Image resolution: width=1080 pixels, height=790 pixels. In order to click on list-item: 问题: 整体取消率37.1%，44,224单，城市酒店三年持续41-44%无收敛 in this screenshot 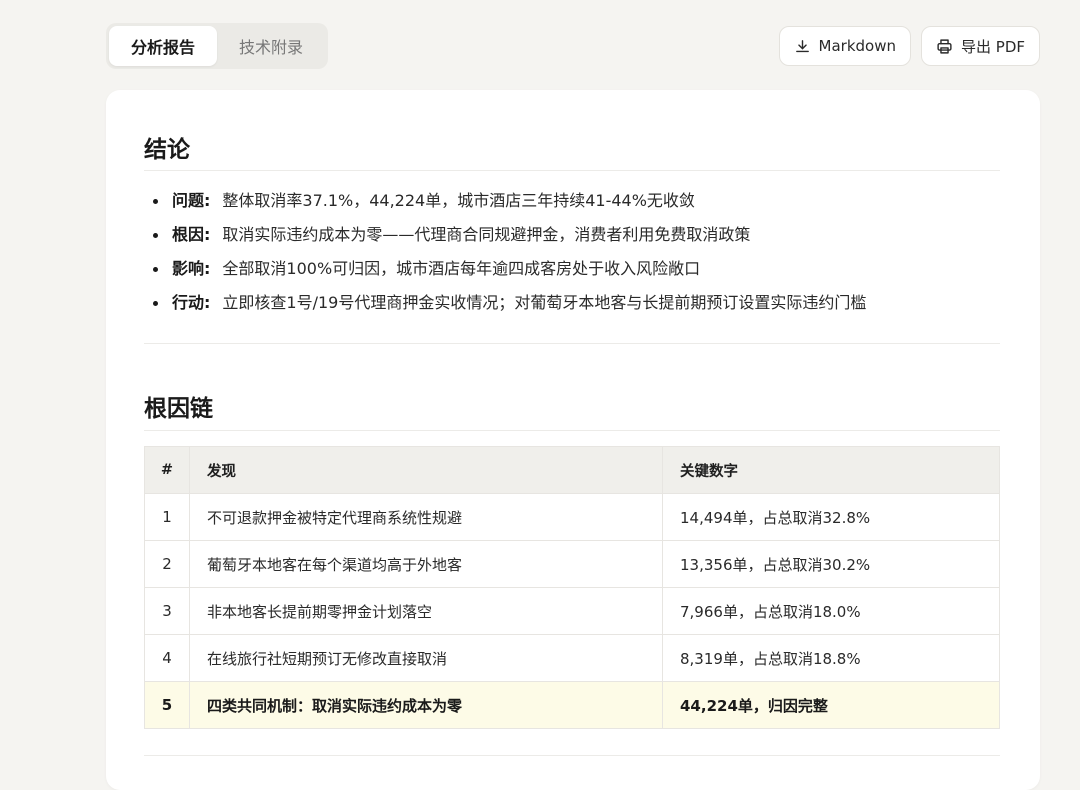, I will do `click(509, 201)`.